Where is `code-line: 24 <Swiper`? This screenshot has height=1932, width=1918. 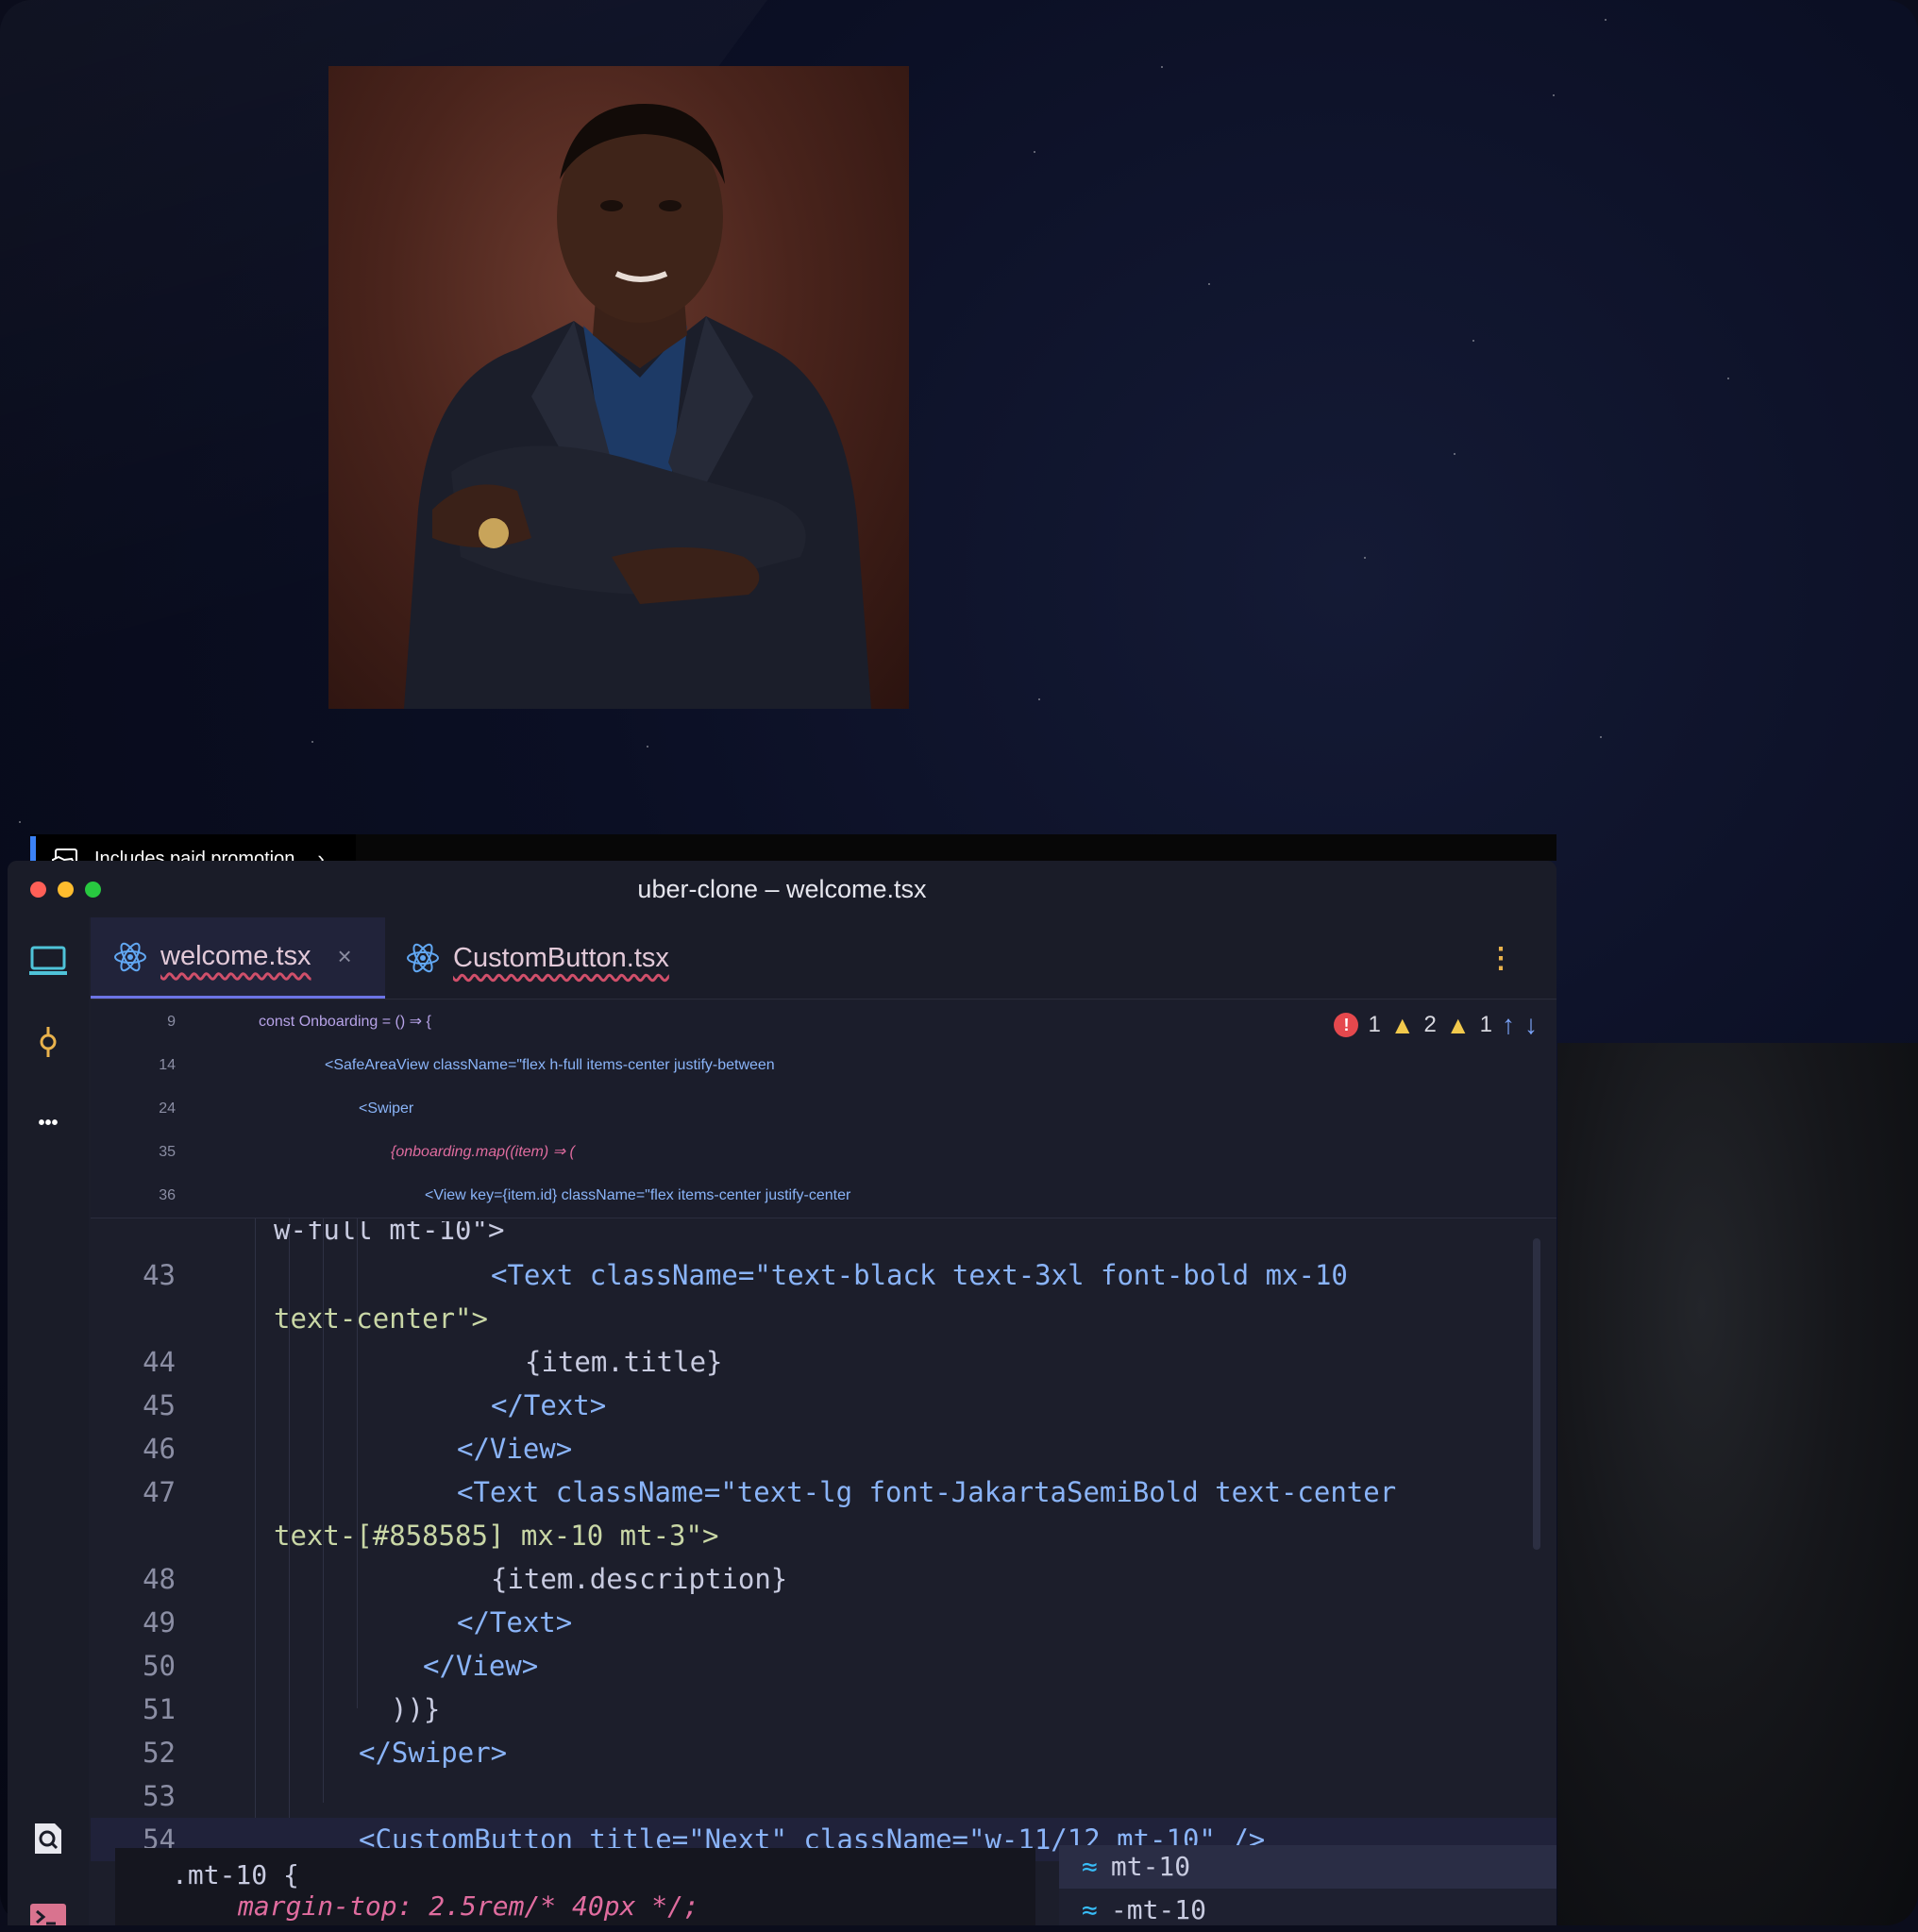
code-line: 24 <Swiper is located at coordinates (824, 1109).